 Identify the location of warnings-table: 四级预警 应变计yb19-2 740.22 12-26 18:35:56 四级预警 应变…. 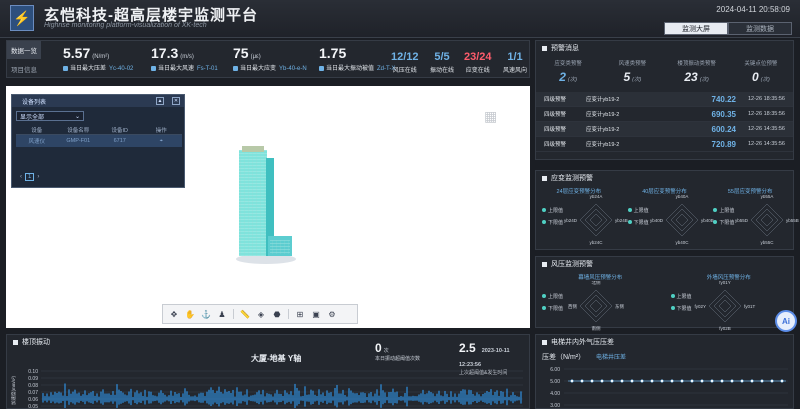
(664, 122).